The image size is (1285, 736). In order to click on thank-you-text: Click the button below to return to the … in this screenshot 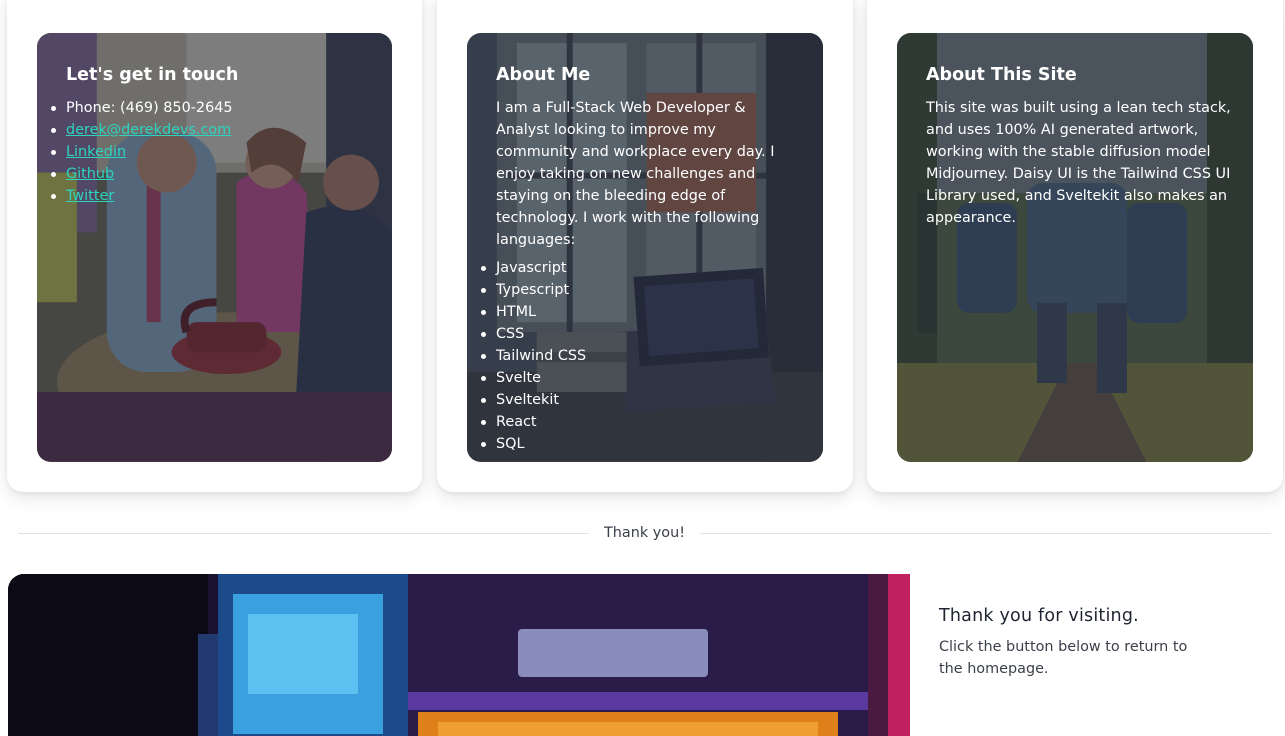, I will do `click(1063, 658)`.